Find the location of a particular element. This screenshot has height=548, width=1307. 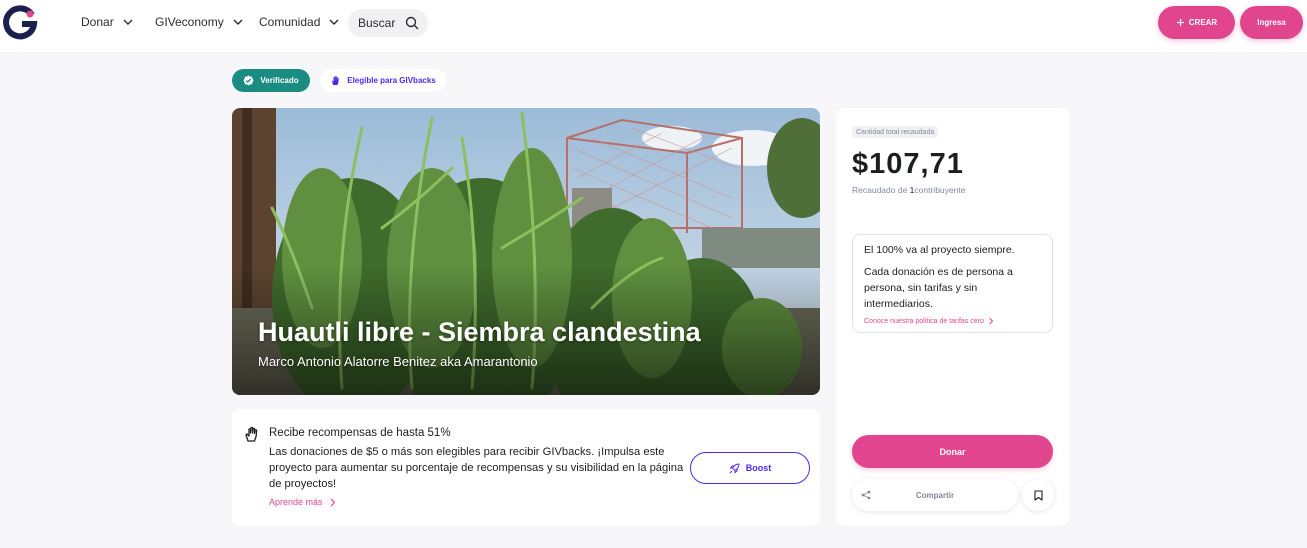

create-project-button: CREAR is located at coordinates (1196, 22).